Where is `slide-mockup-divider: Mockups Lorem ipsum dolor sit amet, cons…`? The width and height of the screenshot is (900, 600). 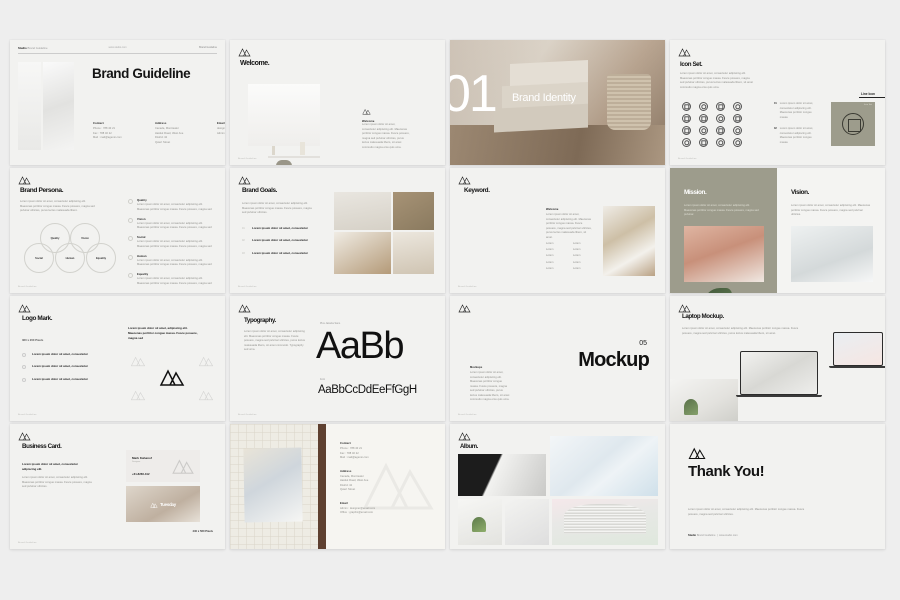 slide-mockup-divider: Mockups Lorem ipsum dolor sit amet, cons… is located at coordinates (557, 358).